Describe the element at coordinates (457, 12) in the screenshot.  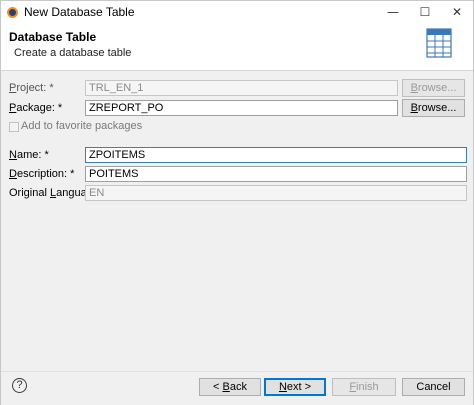
I see `close-icon: ✕` at that location.